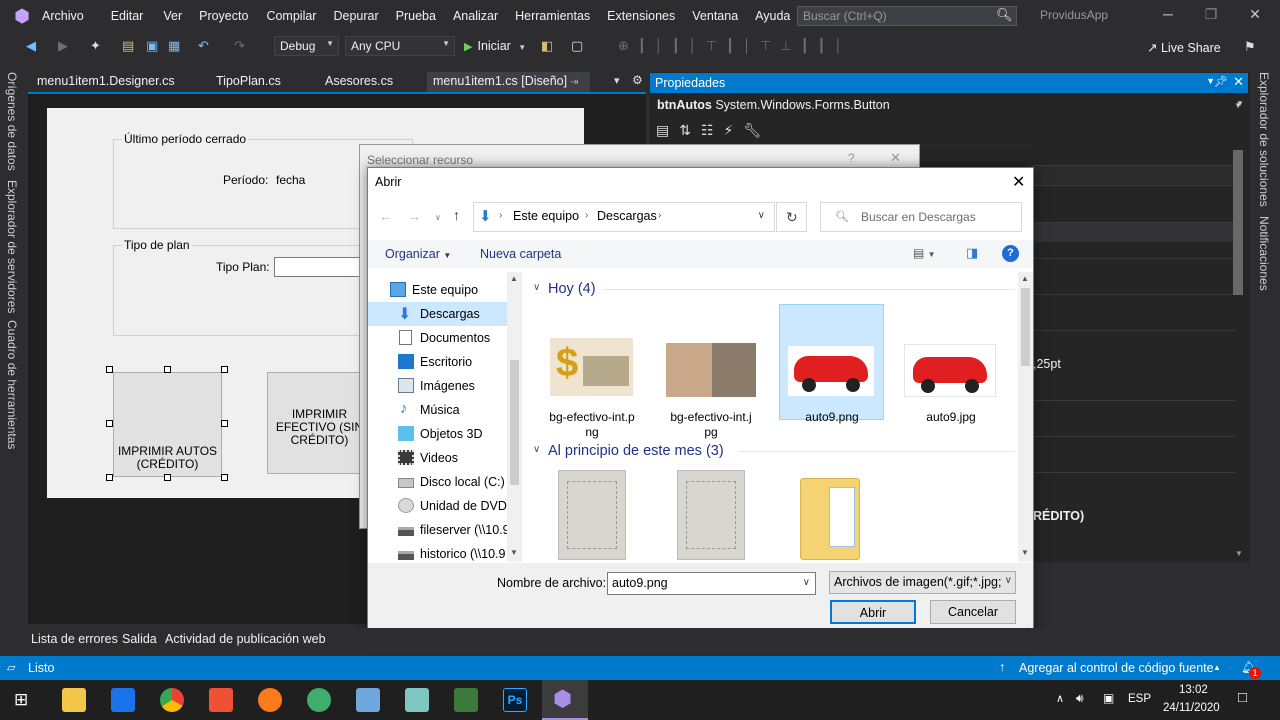 The width and height of the screenshot is (1280, 720). What do you see at coordinates (775, 16) in the screenshot?
I see `menu-ayuda: Ayuda` at bounding box center [775, 16].